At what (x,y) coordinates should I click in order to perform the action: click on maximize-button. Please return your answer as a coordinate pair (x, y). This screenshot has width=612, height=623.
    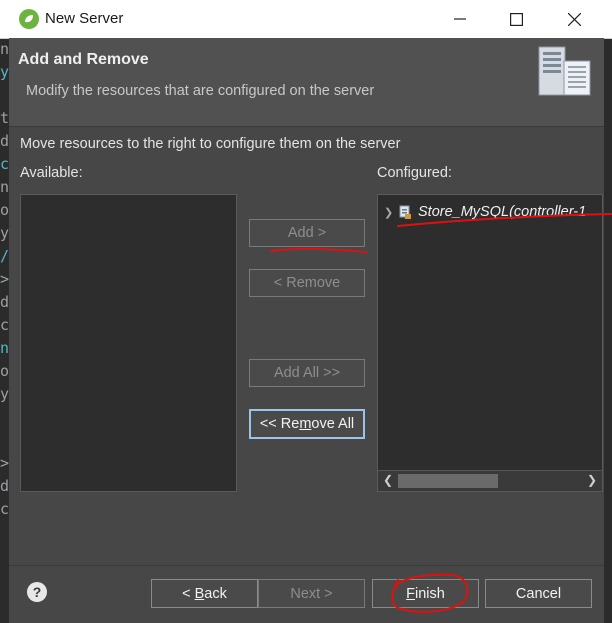
    Looking at the image, I should click on (516, 19).